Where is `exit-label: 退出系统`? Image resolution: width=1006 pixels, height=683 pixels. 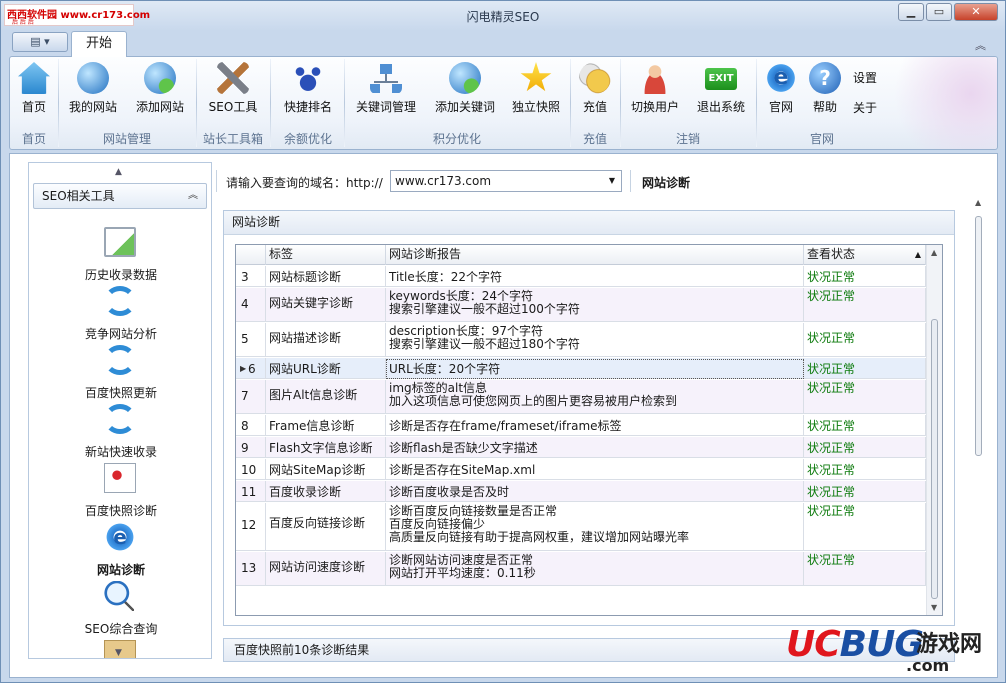
exit-label: 退出系统 is located at coordinates (720, 107).